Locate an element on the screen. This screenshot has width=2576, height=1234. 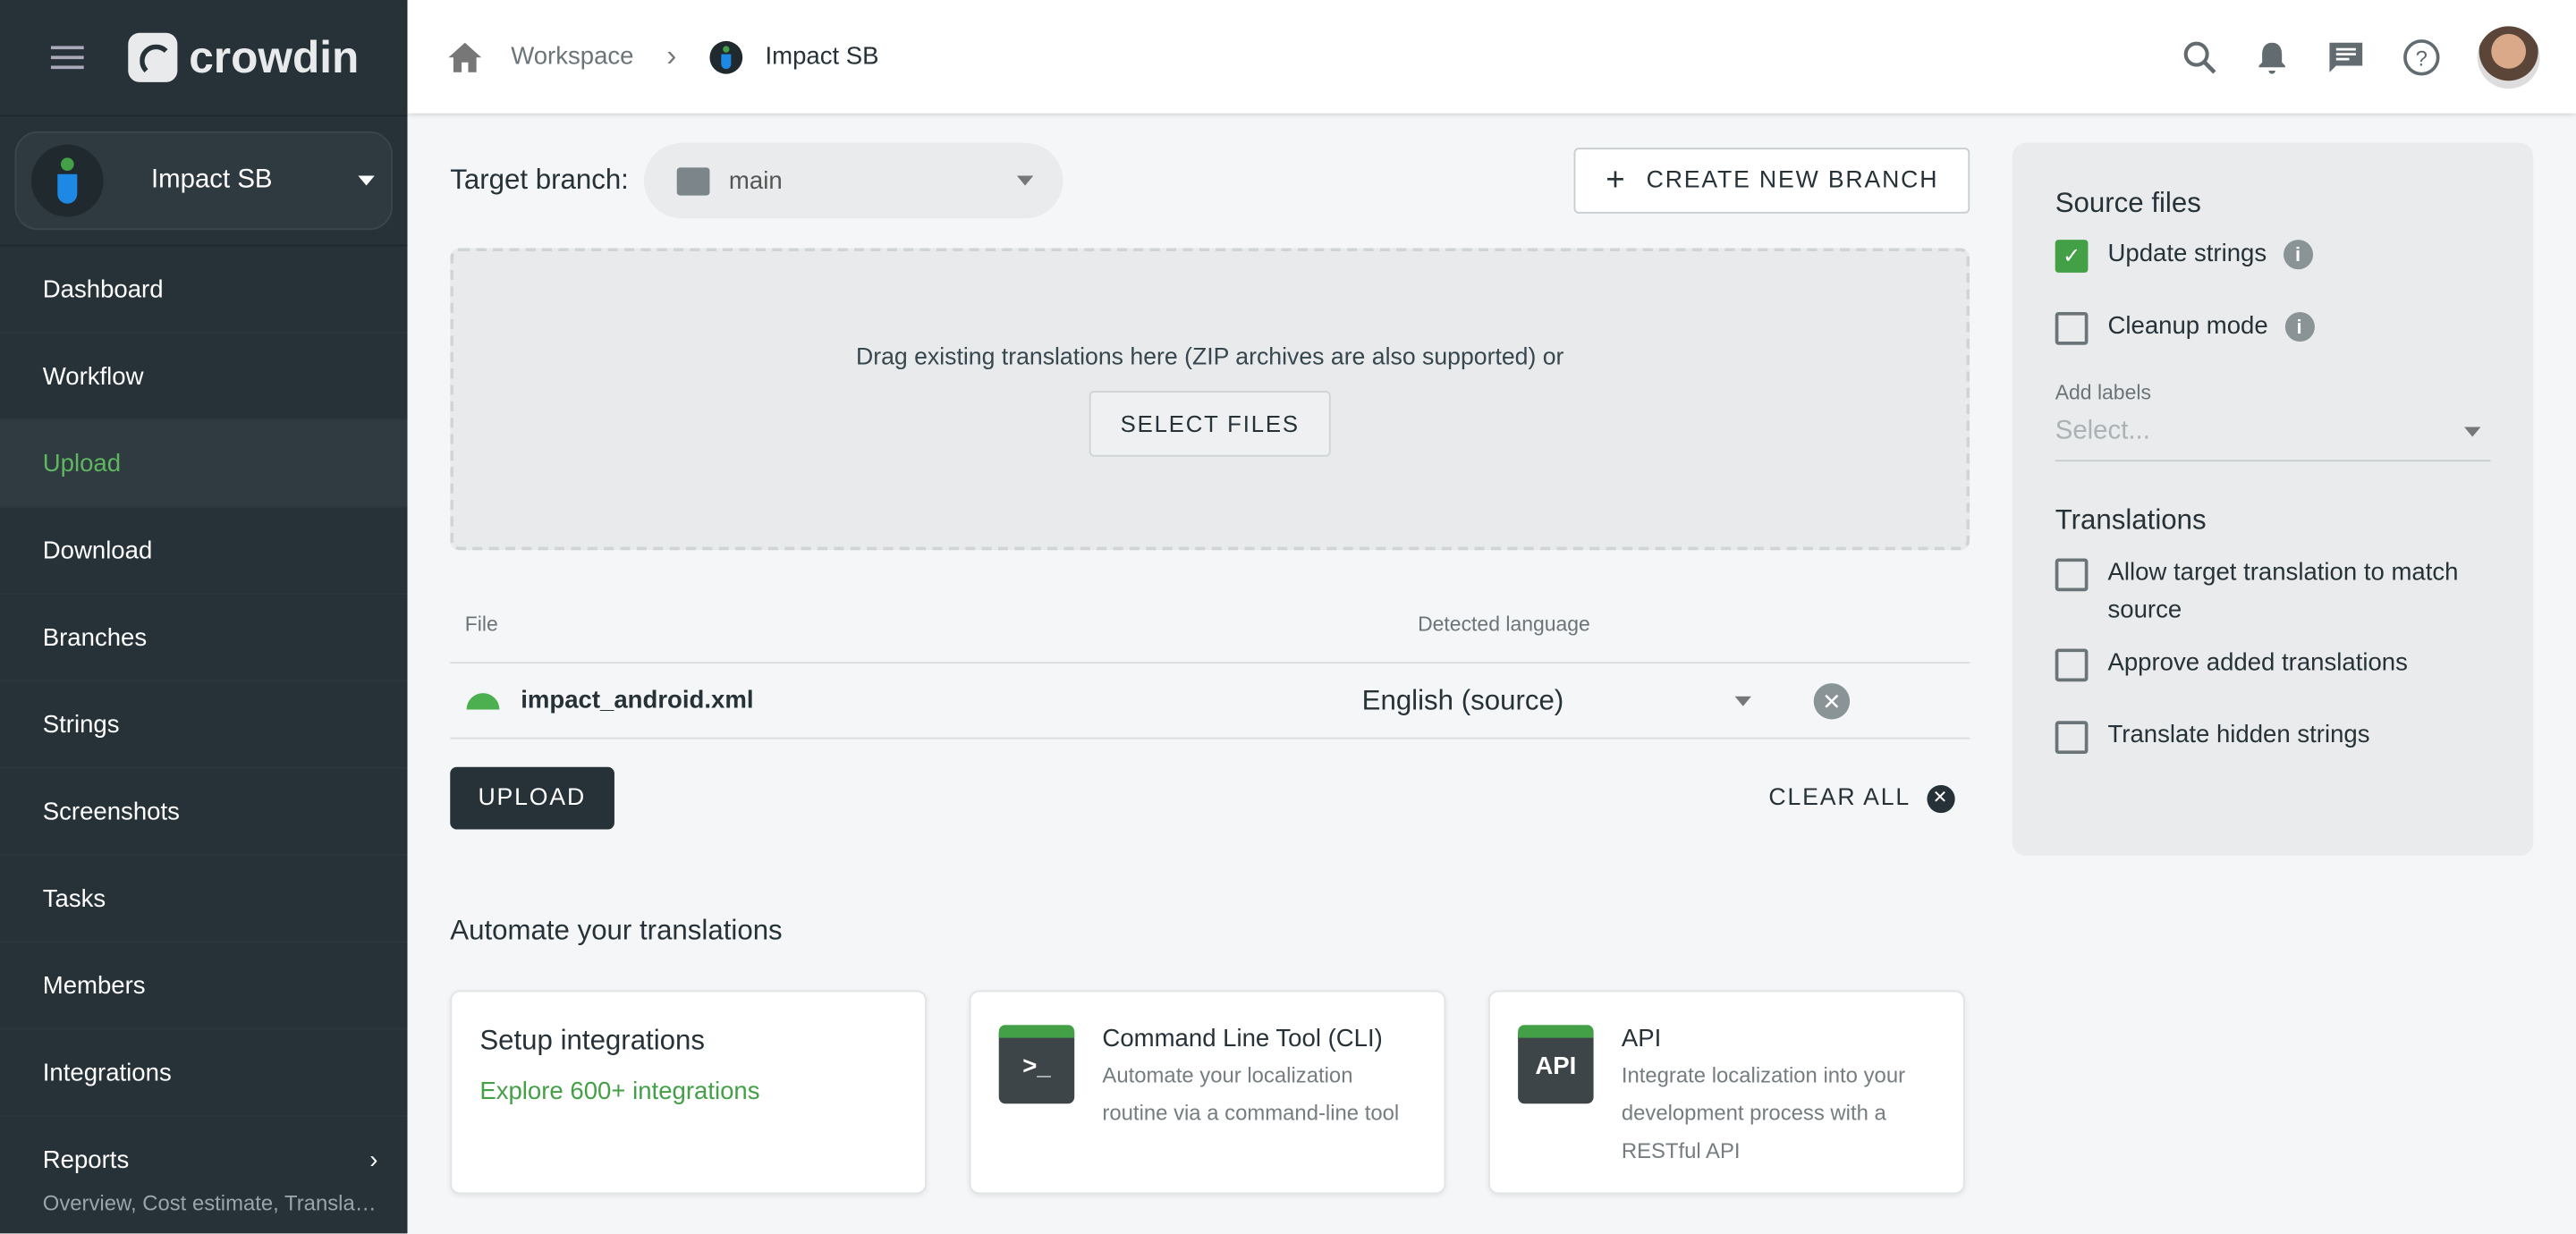
sidebar-item-download: Download is located at coordinates (204, 551).